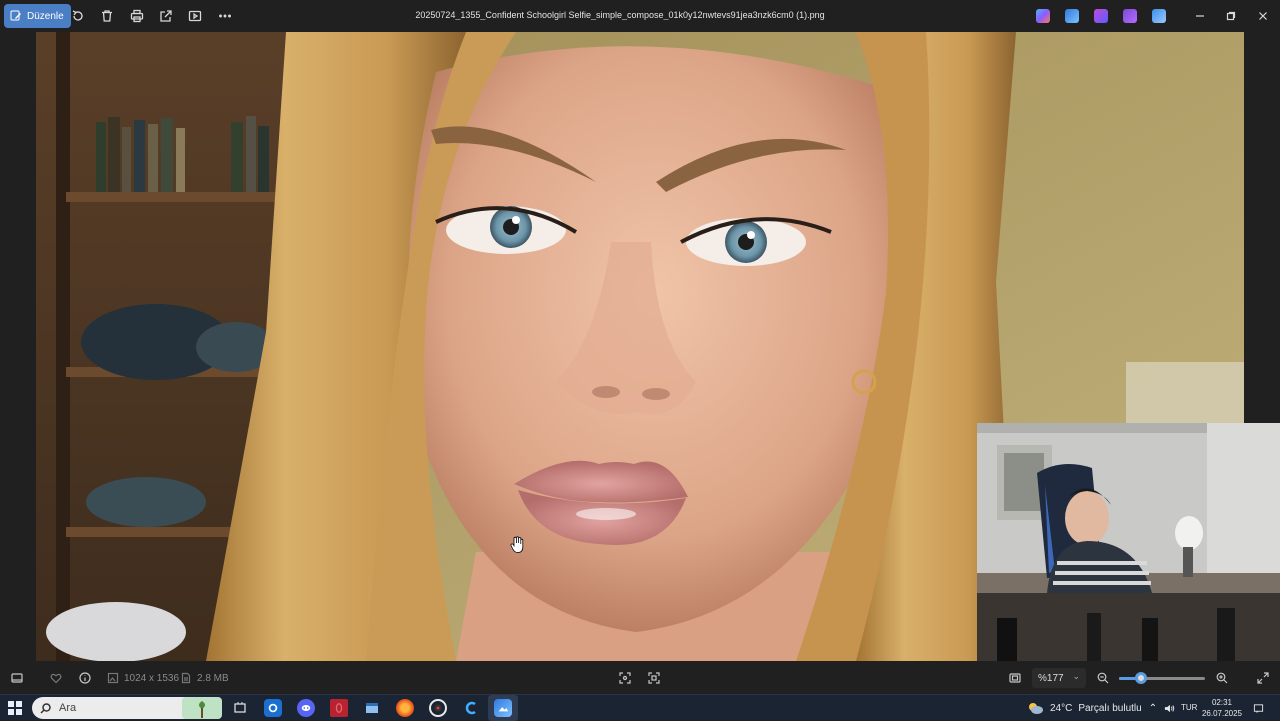  I want to click on zoom-level-dropdown: %177 ⌄, so click(1059, 678).